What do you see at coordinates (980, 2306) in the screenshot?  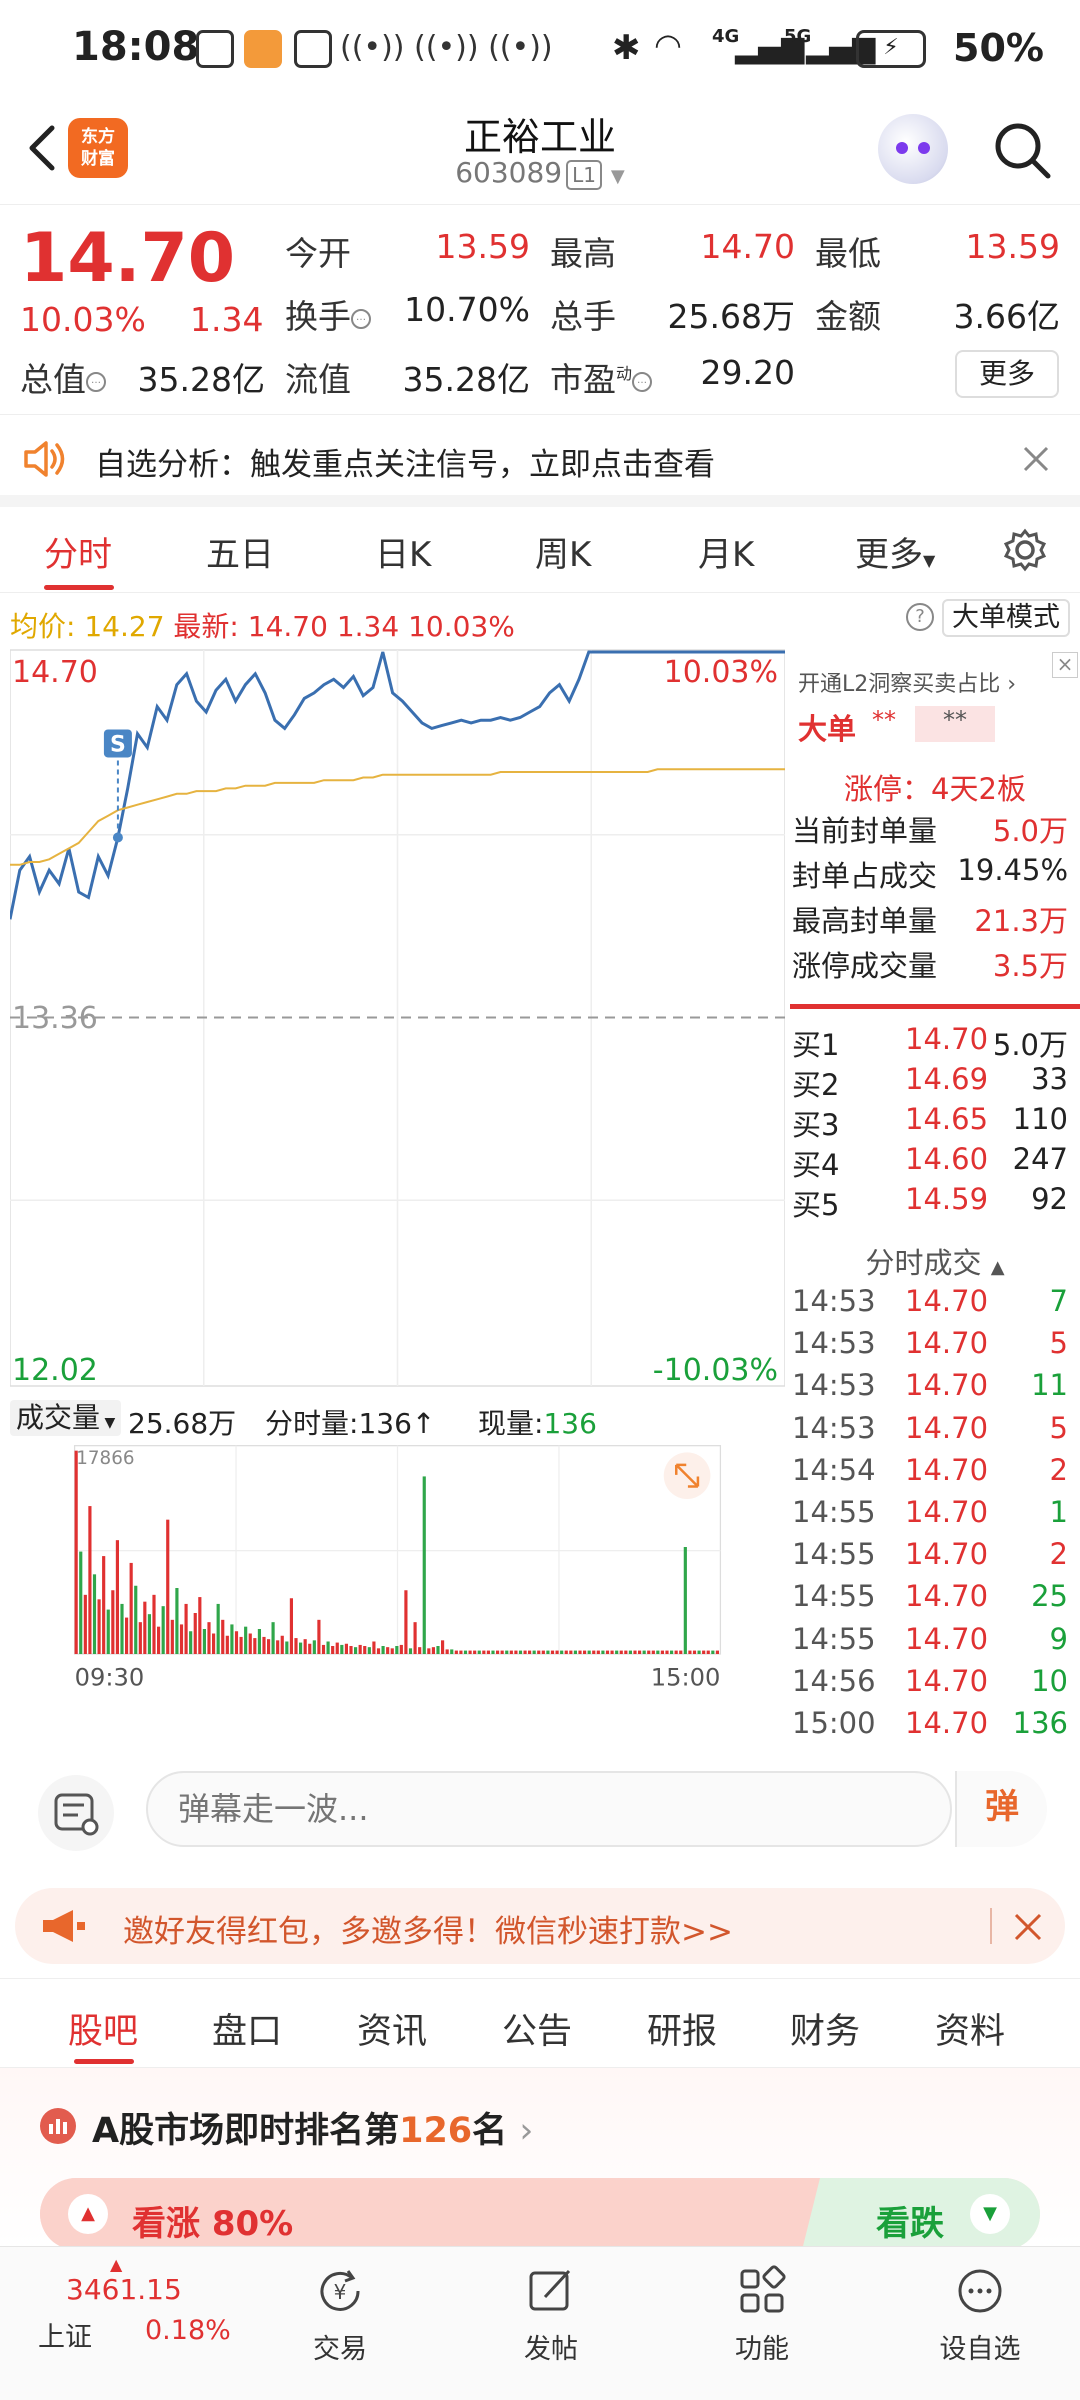 I see `nav-add-watchlist: 设自选` at bounding box center [980, 2306].